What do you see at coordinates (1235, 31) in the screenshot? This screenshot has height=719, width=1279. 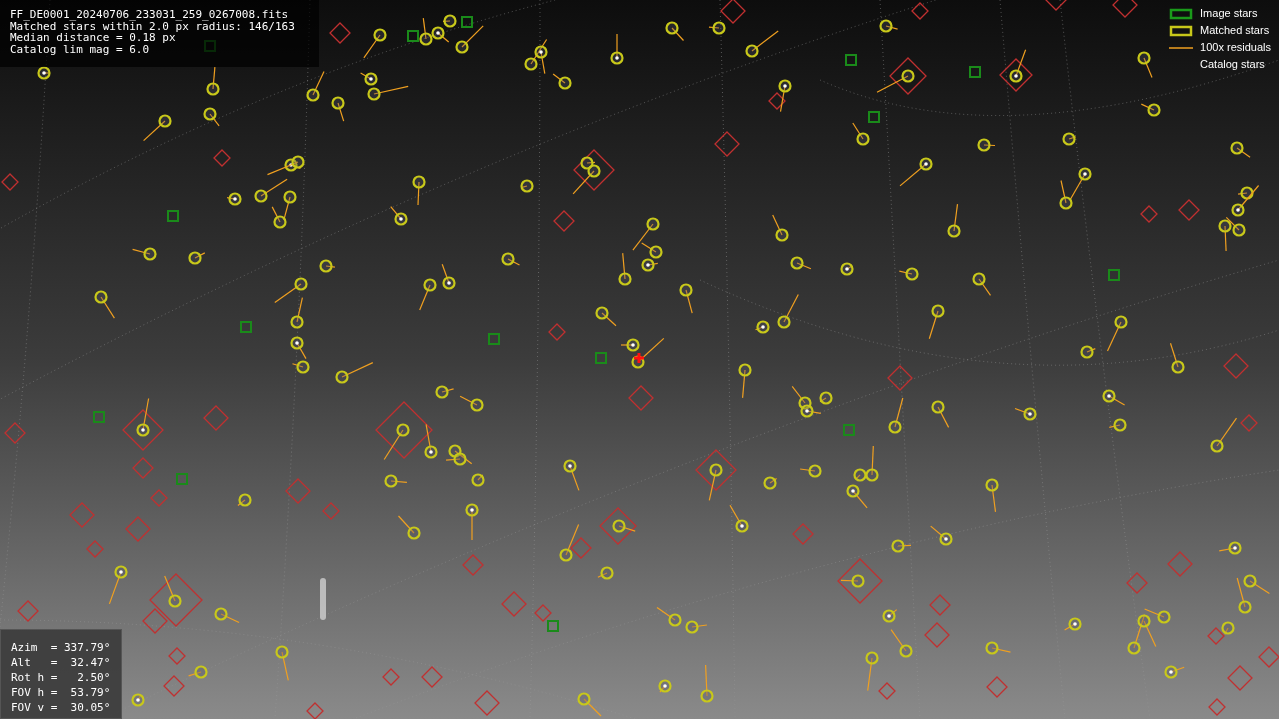 I see `legend-label: Matched stars` at bounding box center [1235, 31].